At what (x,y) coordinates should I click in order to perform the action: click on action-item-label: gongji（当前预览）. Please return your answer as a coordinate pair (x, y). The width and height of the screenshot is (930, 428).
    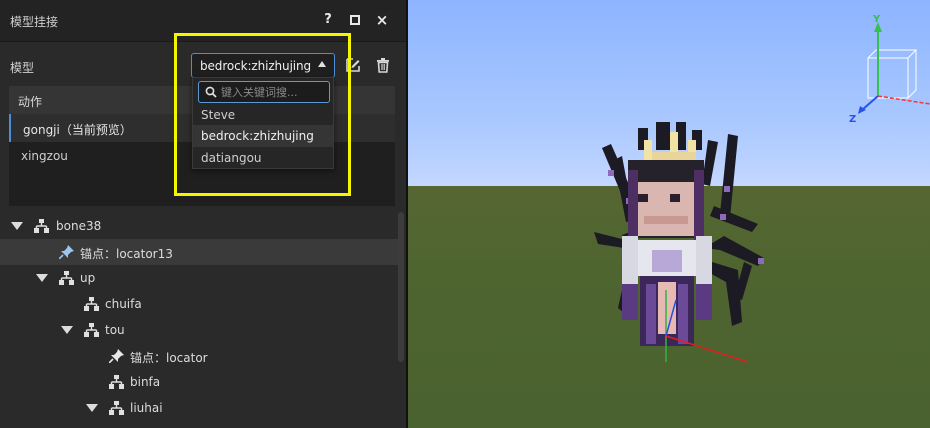
    Looking at the image, I should click on (77, 130).